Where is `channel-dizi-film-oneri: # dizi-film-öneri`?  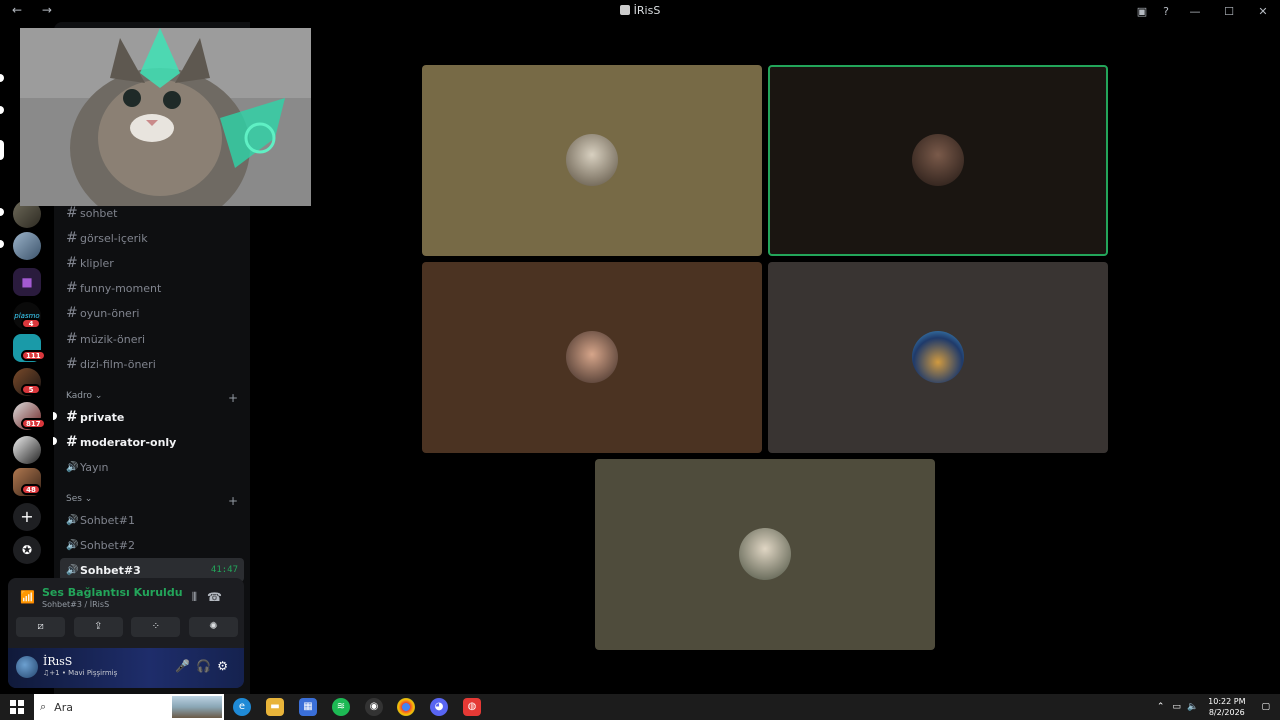
channel-dizi-film-oneri: # dizi-film-öneri is located at coordinates (152, 364).